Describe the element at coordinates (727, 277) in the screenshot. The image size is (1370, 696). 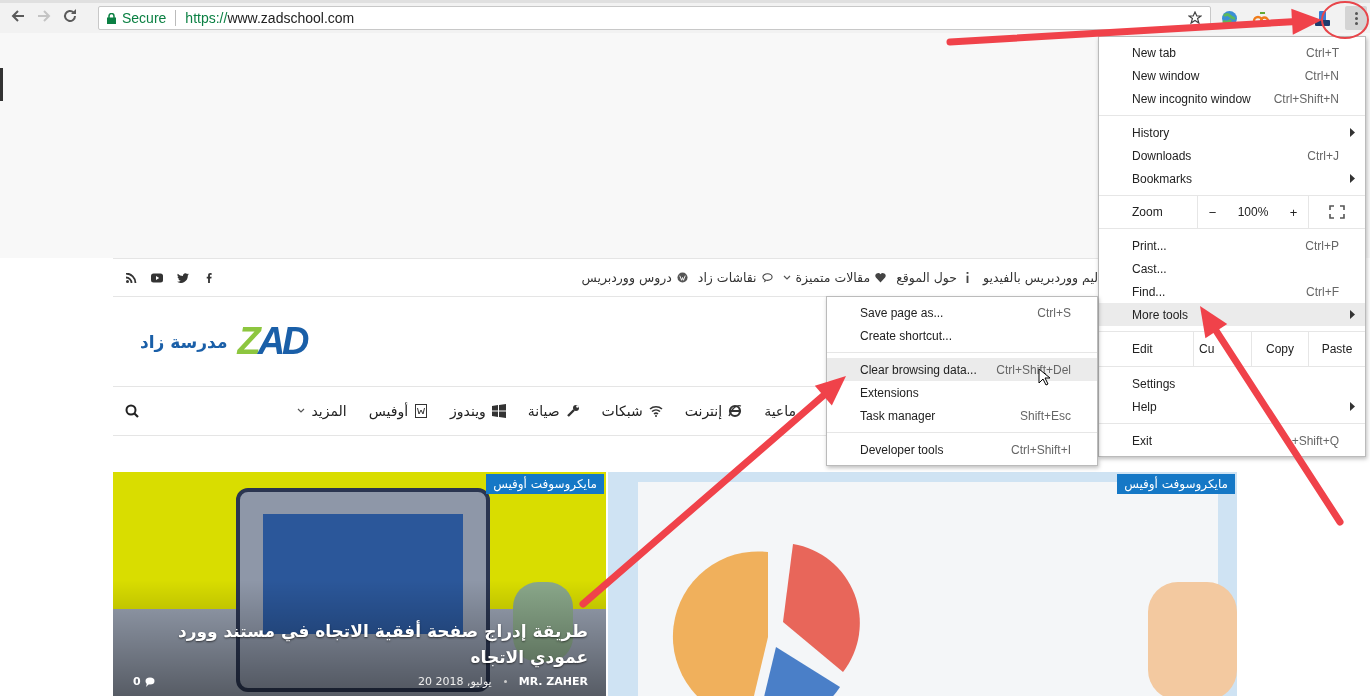
I see `top-link: نقاشات زاد` at that location.